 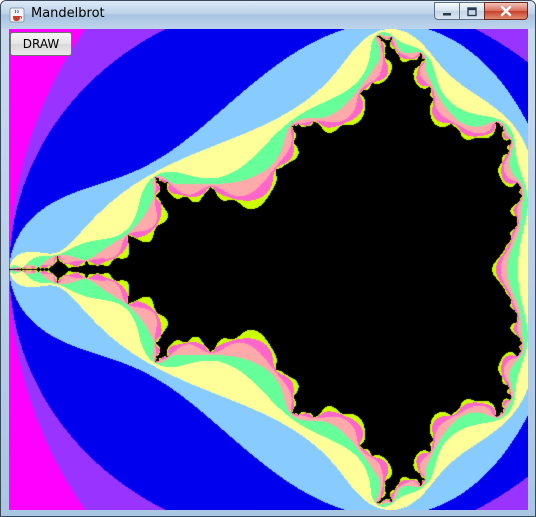 What do you see at coordinates (41, 44) in the screenshot?
I see `draw-button: DRAW` at bounding box center [41, 44].